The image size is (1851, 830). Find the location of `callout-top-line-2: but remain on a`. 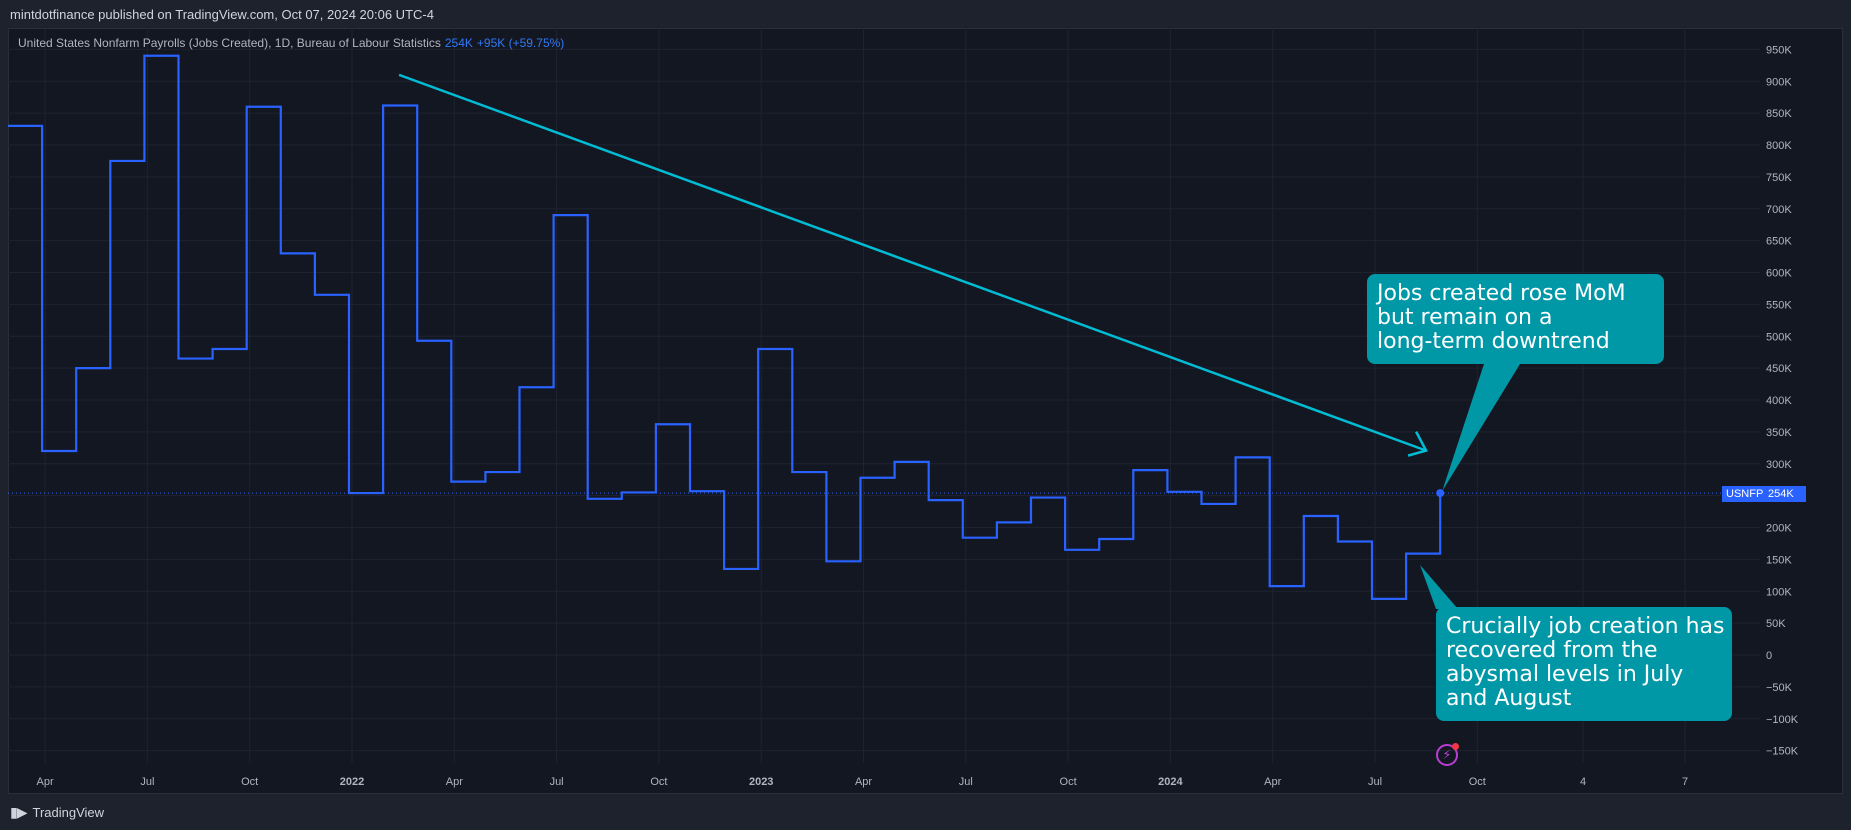

callout-top-line-2: but remain on a is located at coordinates (1465, 317).